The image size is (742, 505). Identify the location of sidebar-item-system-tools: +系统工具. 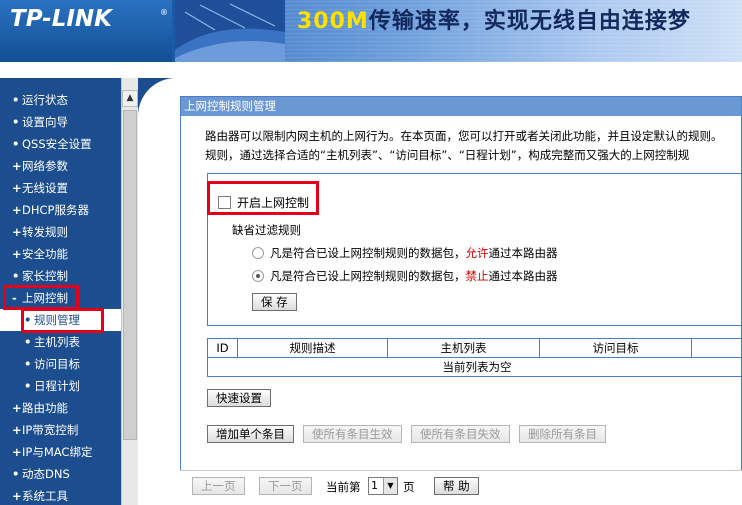
(60, 495).